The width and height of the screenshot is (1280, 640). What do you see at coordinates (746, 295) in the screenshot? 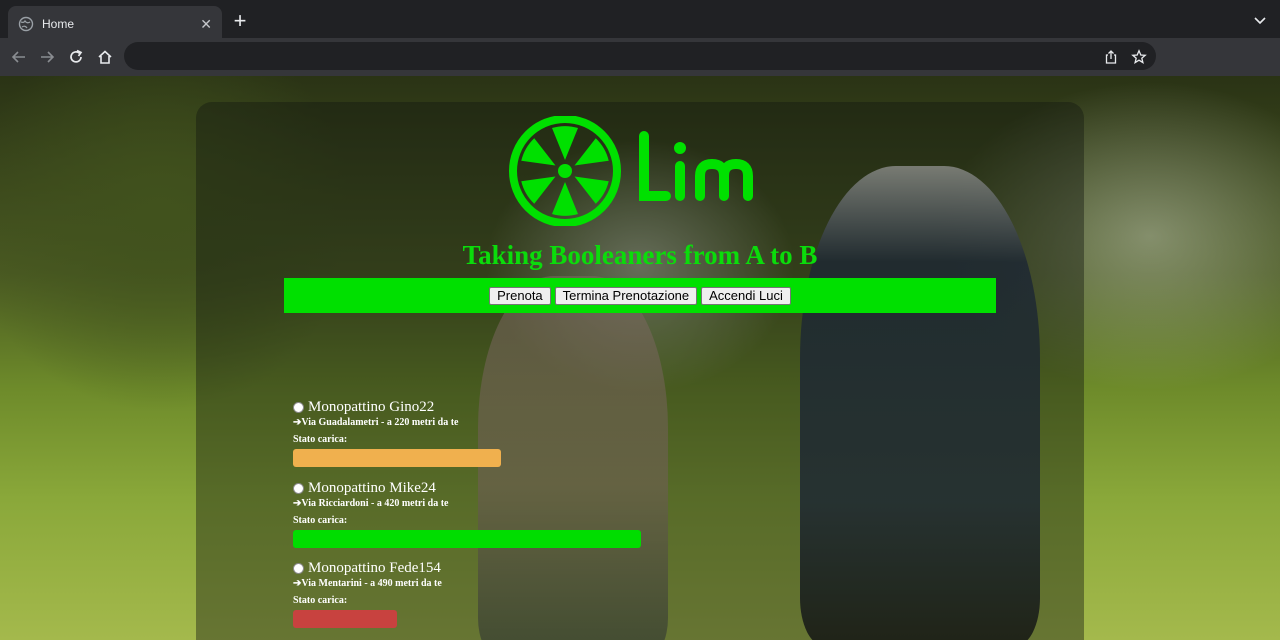
I see `lights-on-button: Accendi Luci` at bounding box center [746, 295].